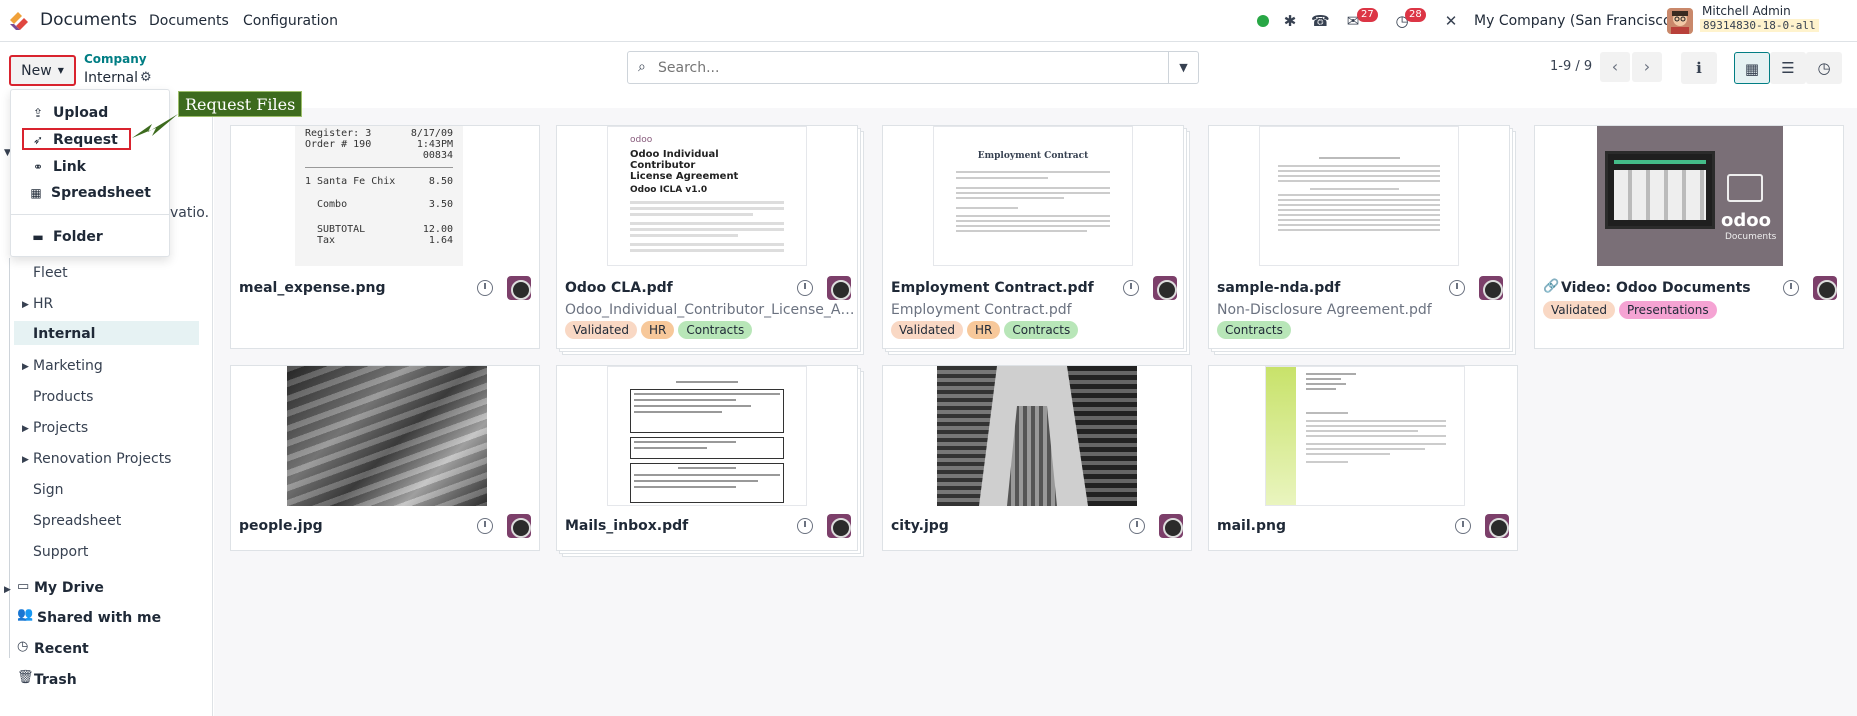 The width and height of the screenshot is (1857, 716). Describe the element at coordinates (60, 552) in the screenshot. I see `sidebar-item-support: Support` at that location.